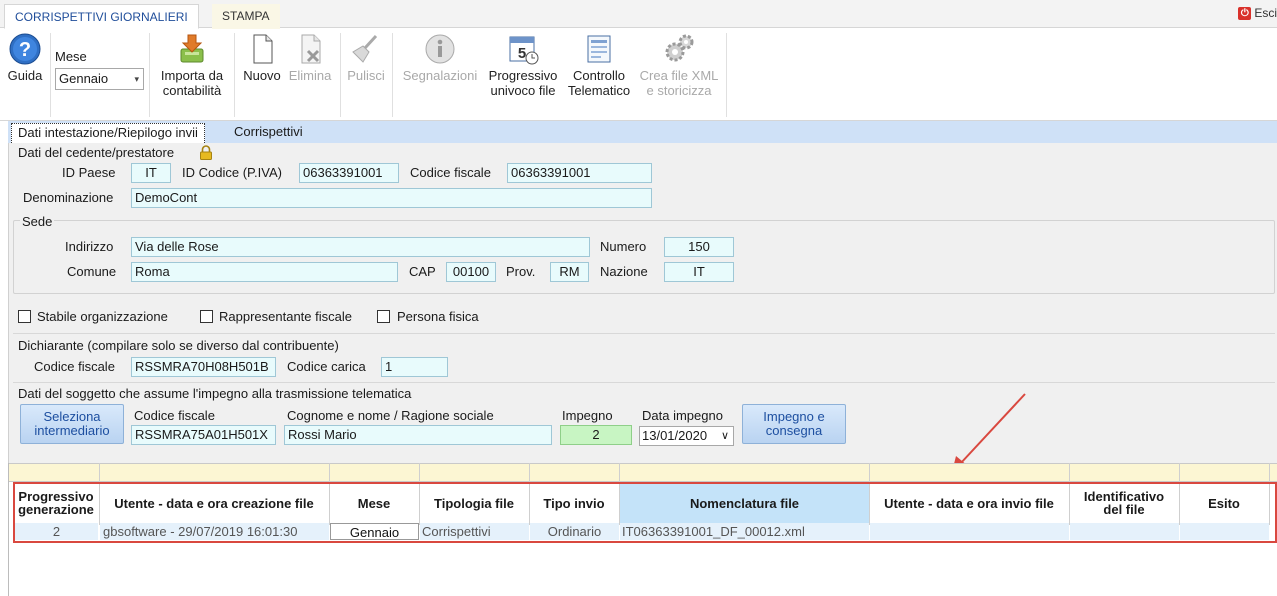 The width and height of the screenshot is (1277, 596). I want to click on impegno-consegna-button: Impegno e consegna, so click(794, 424).